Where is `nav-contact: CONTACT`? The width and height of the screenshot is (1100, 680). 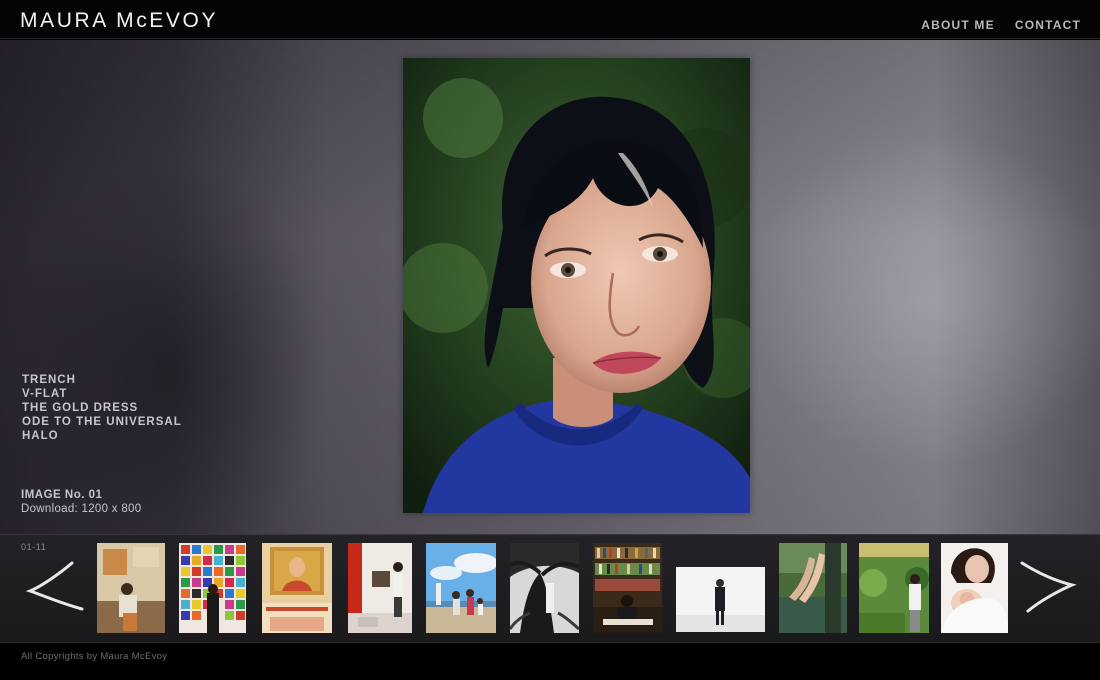 nav-contact: CONTACT is located at coordinates (1048, 25).